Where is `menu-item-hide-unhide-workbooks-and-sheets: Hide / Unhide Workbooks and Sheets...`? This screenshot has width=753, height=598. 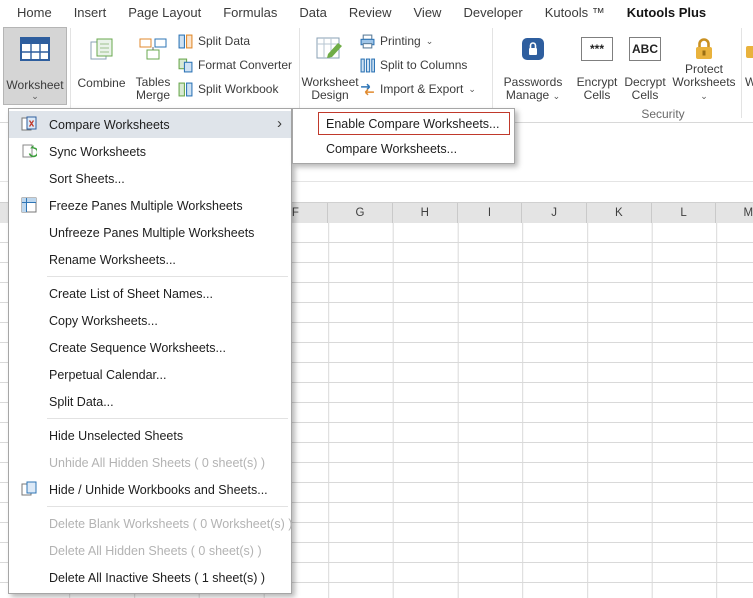 menu-item-hide-unhide-workbooks-and-sheets: Hide / Unhide Workbooks and Sheets... is located at coordinates (150, 489).